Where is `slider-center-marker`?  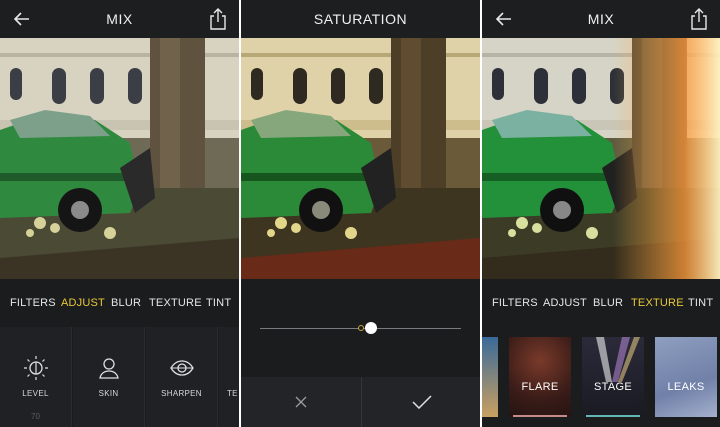
slider-center-marker is located at coordinates (361, 328).